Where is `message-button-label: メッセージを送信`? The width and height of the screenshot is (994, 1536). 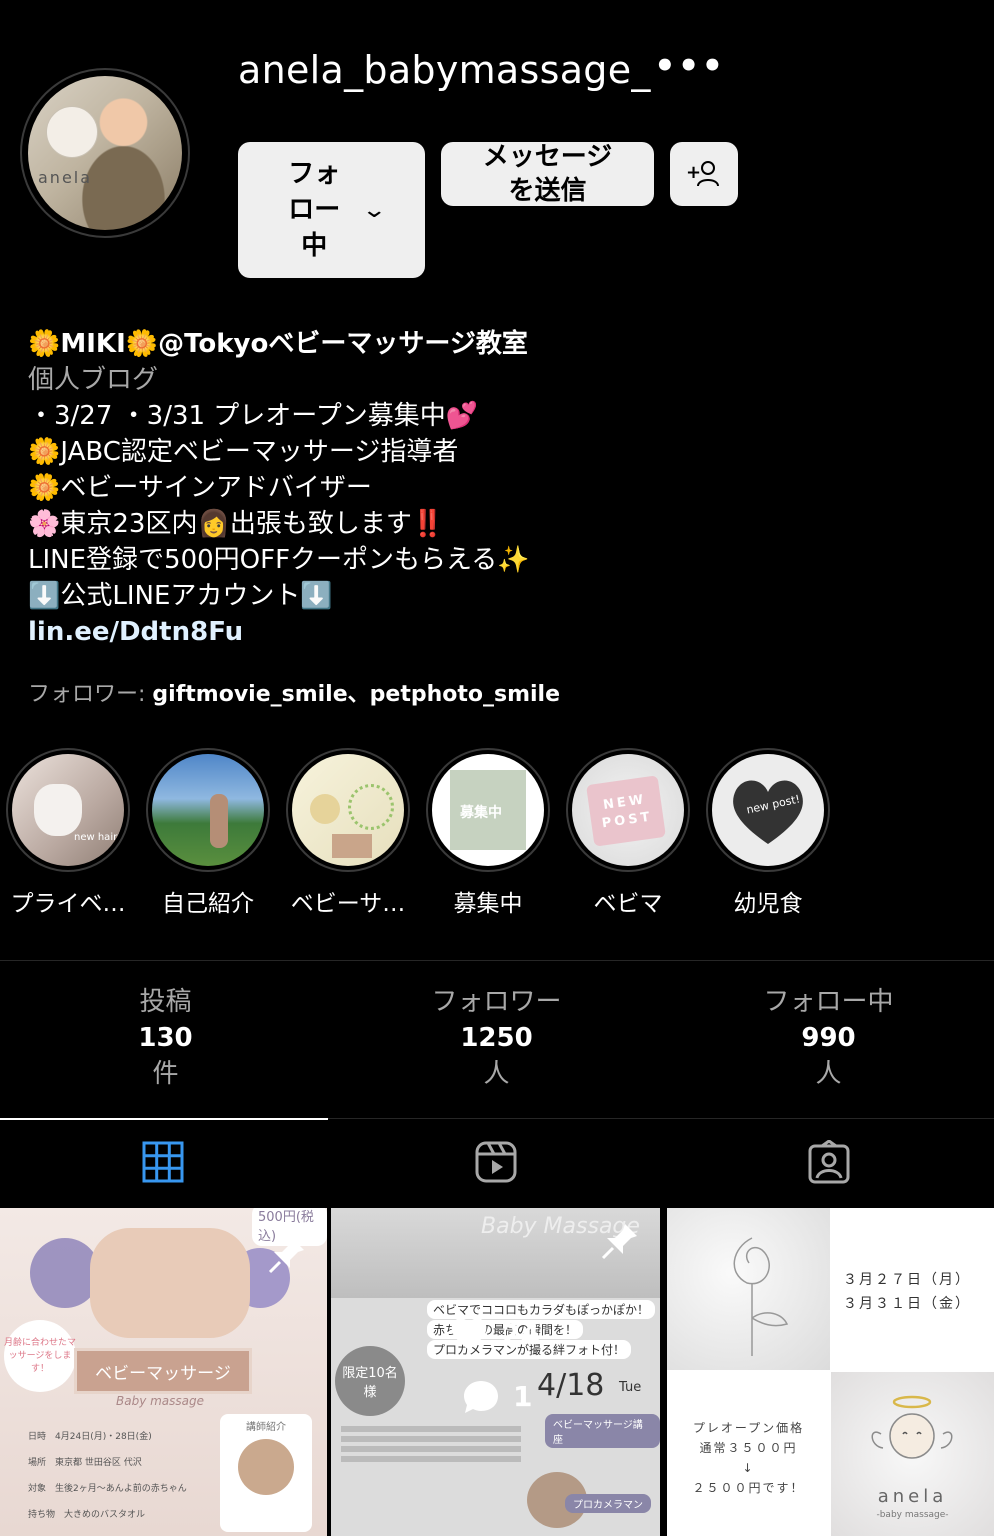
message-button-label: メッセージを送信 is located at coordinates (547, 174).